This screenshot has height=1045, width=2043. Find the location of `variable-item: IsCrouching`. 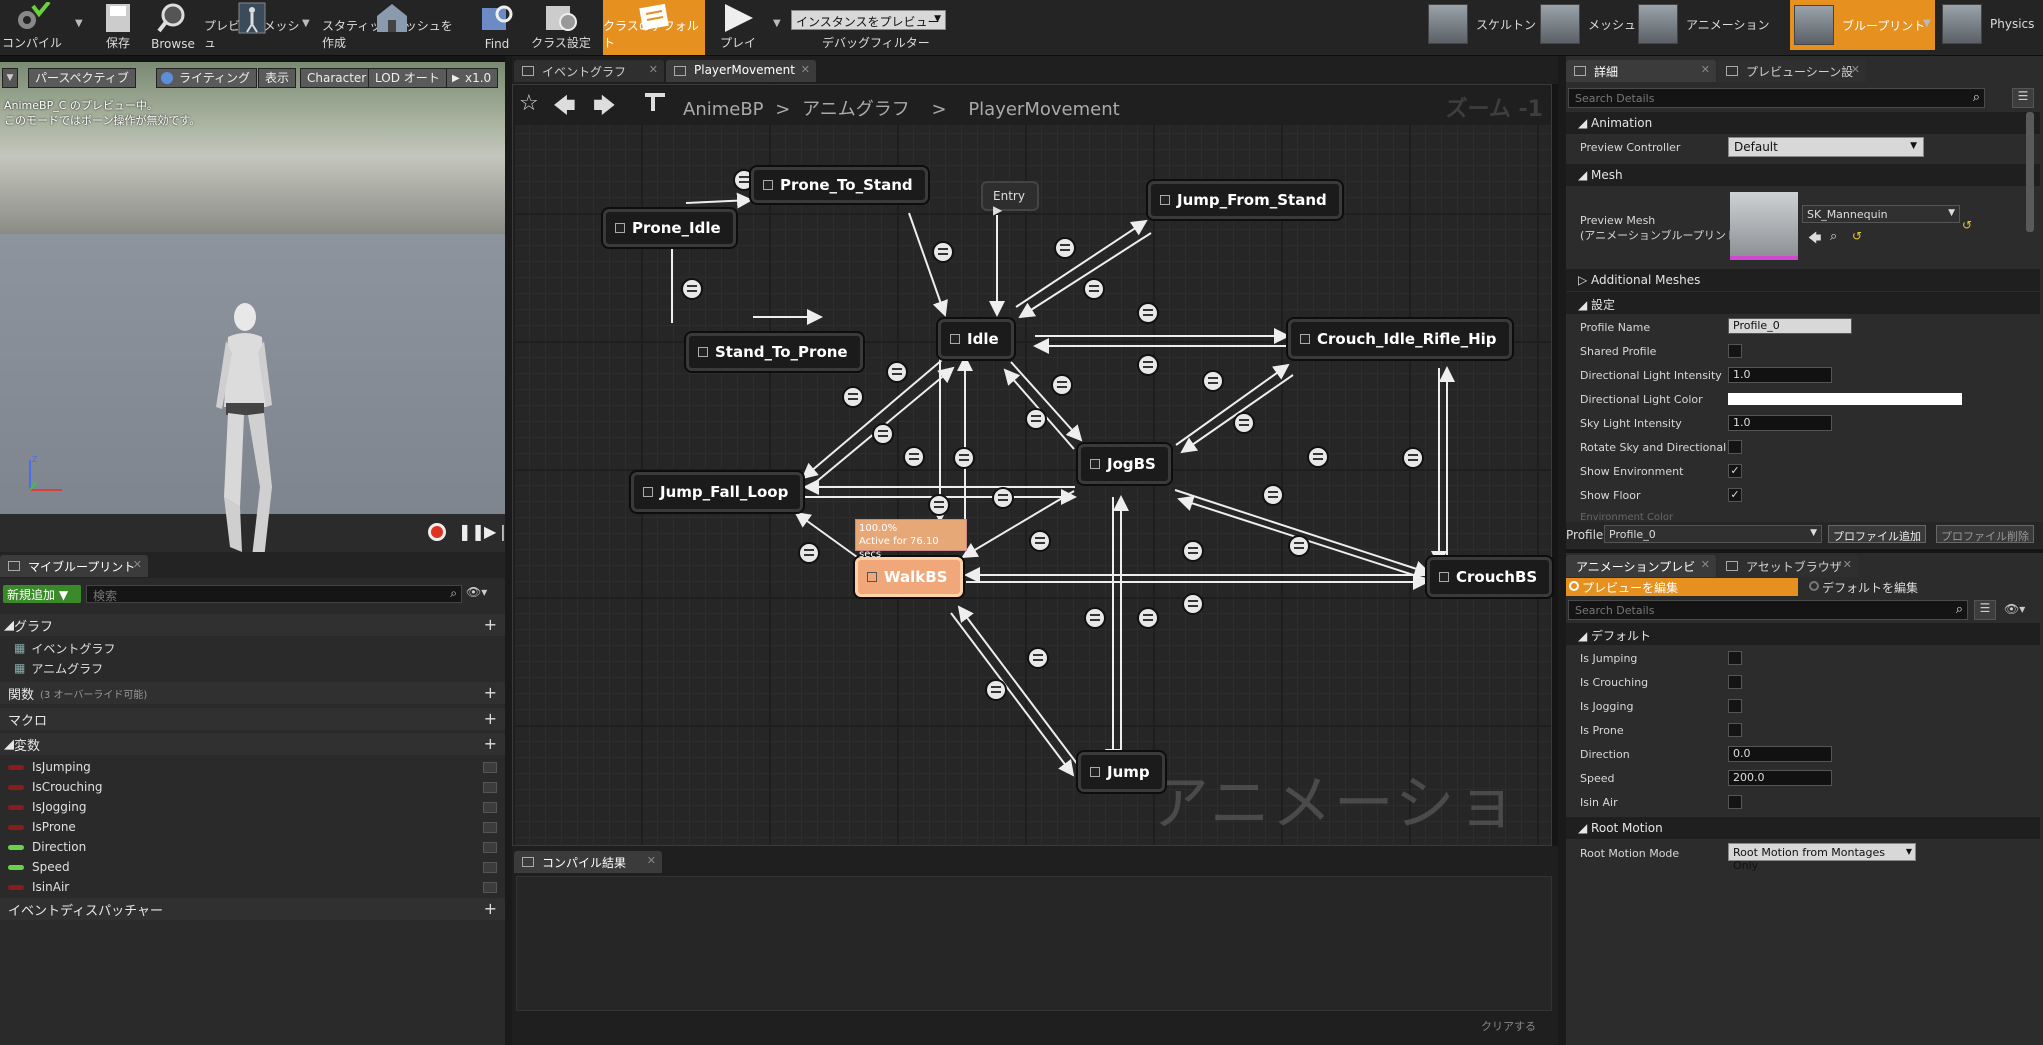

variable-item: IsCrouching is located at coordinates (252, 787).